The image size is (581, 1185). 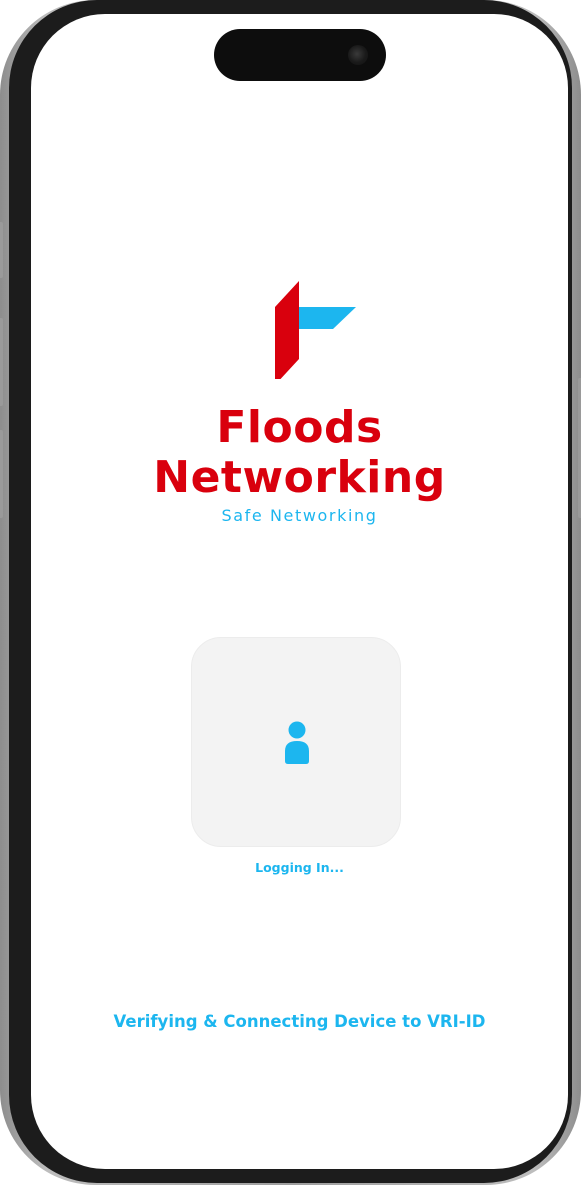 What do you see at coordinates (358, 55) in the screenshot?
I see `front-camera-icon` at bounding box center [358, 55].